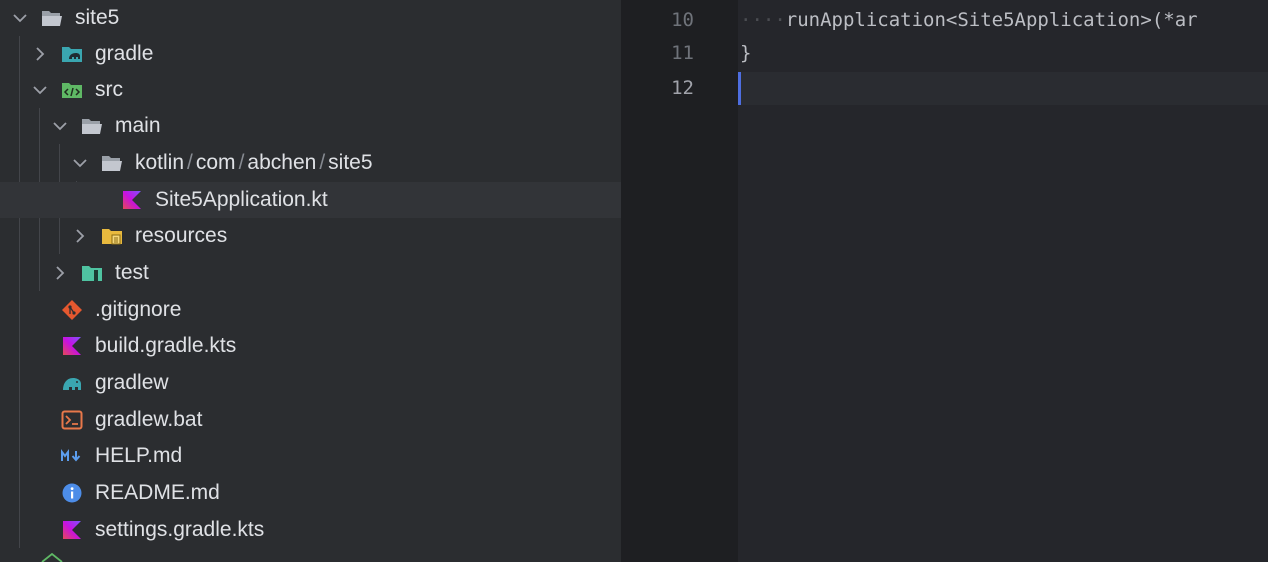 The height and width of the screenshot is (562, 1268). I want to click on tree-item-test: test, so click(310, 273).